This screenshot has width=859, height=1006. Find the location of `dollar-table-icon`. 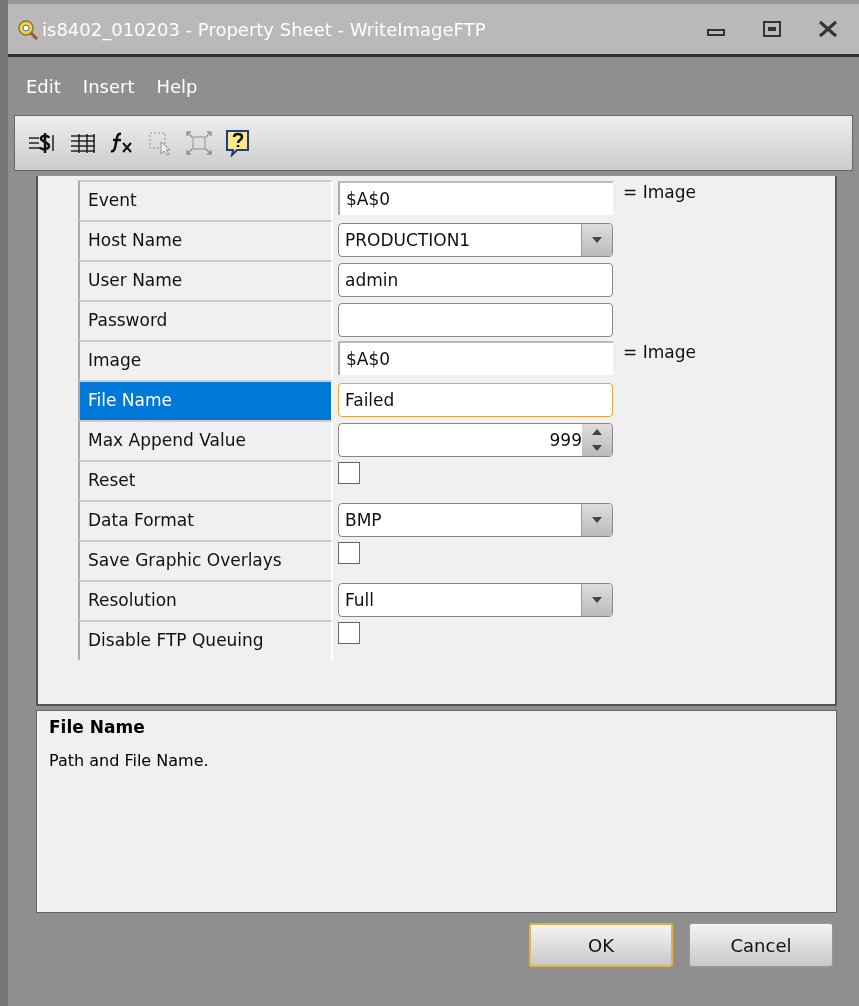

dollar-table-icon is located at coordinates (42, 143).